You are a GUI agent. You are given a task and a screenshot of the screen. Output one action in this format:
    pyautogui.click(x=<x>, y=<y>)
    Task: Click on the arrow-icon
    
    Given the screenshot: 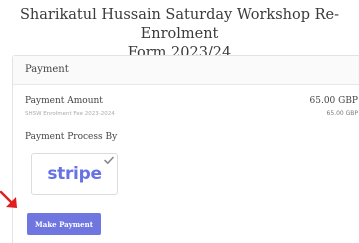 What is the action you would take?
    pyautogui.click(x=8, y=199)
    